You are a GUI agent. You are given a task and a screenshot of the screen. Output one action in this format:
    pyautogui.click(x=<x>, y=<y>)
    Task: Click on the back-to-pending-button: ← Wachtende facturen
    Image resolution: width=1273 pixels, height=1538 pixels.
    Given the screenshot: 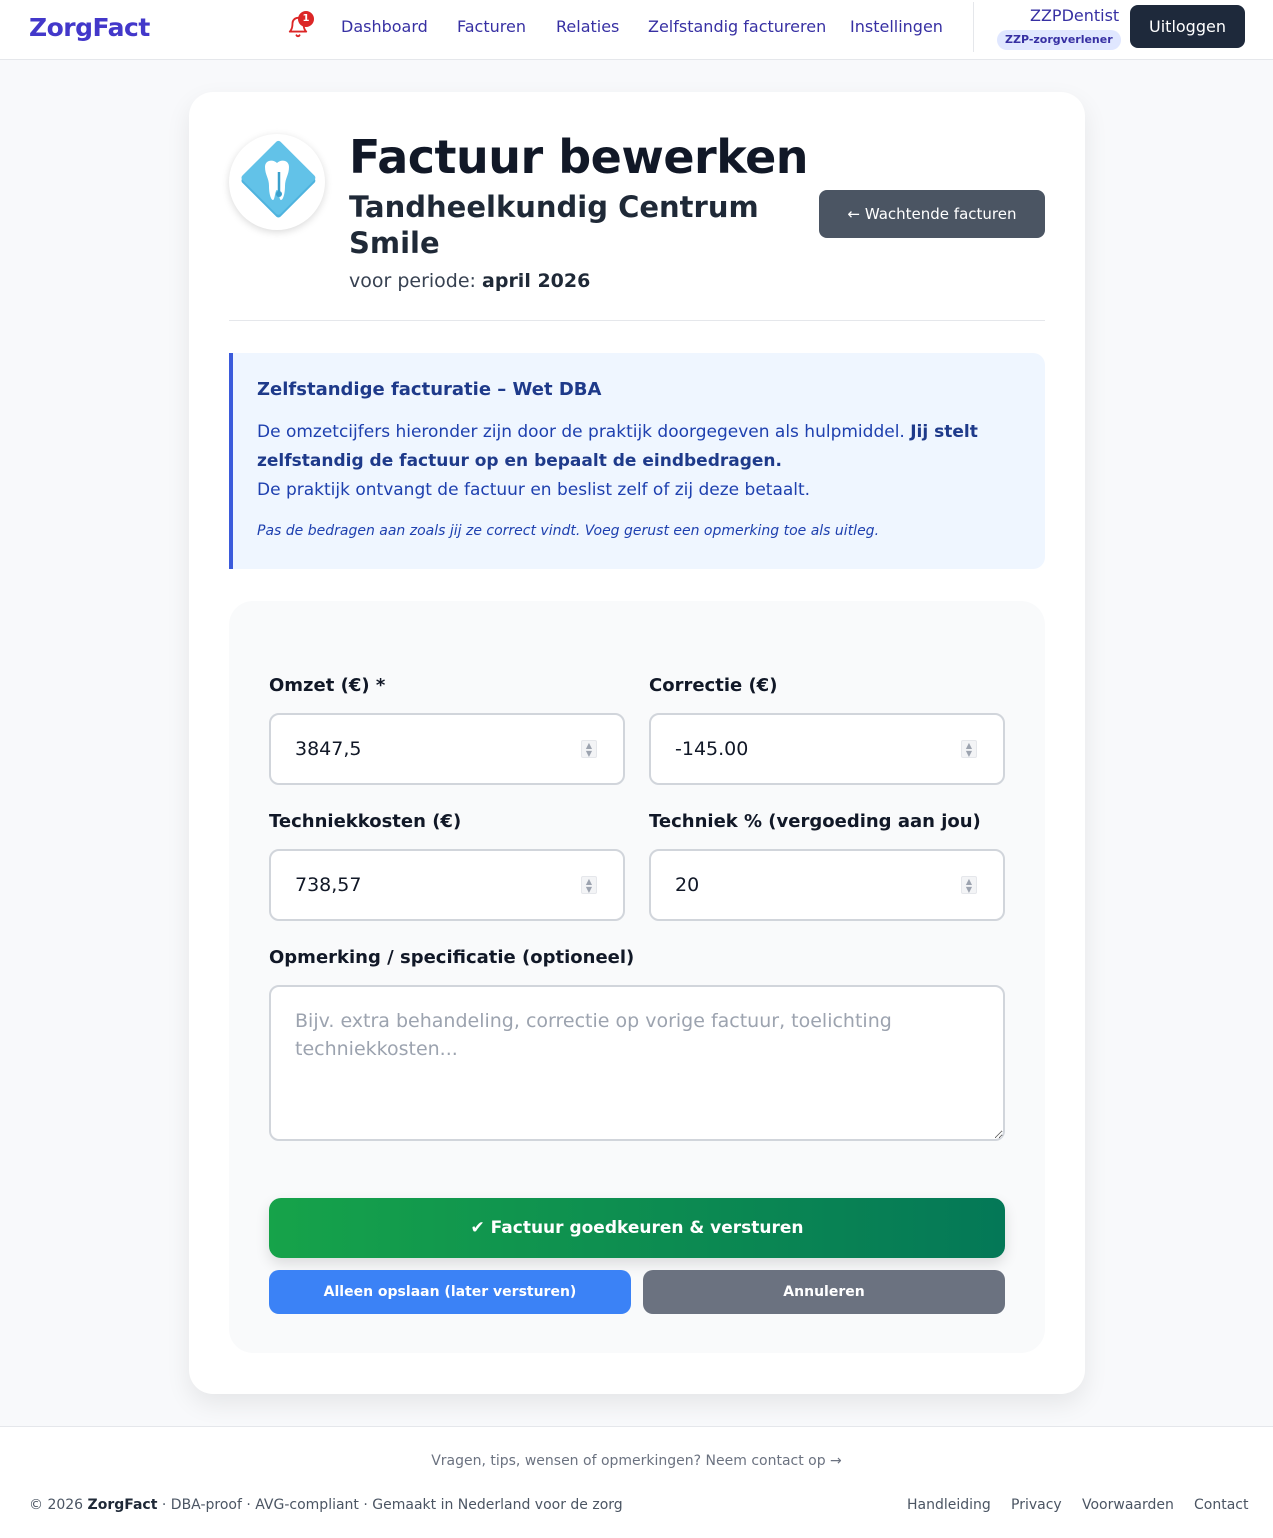 What is the action you would take?
    pyautogui.click(x=932, y=214)
    